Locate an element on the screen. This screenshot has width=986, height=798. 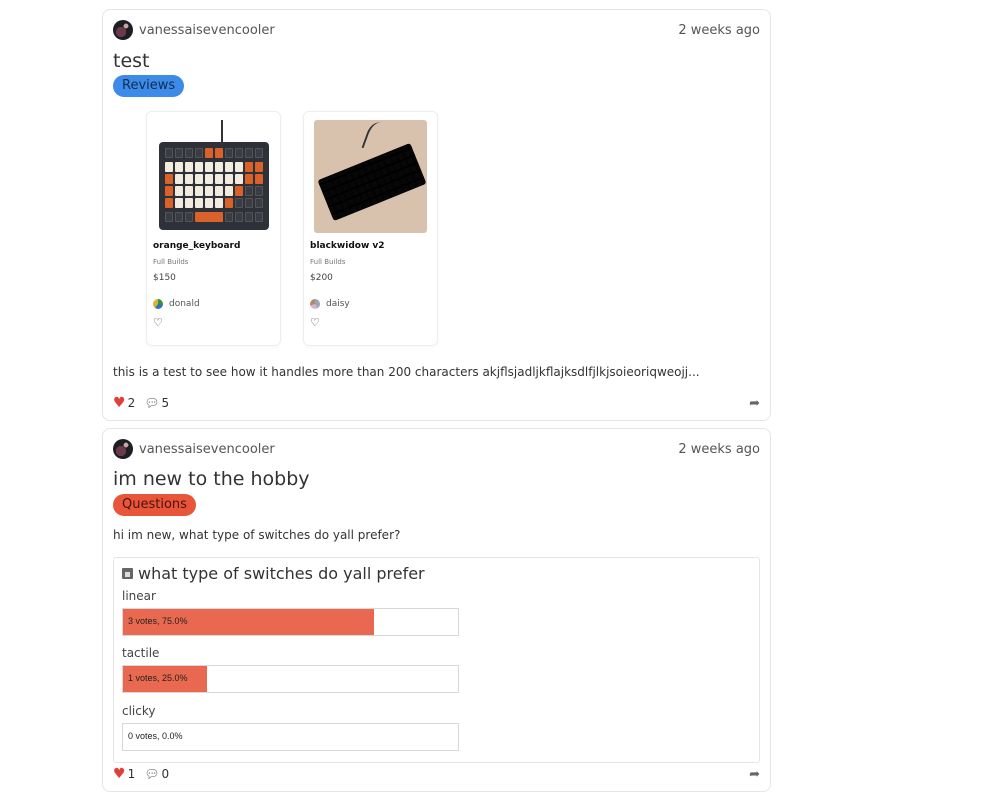
owner-name: donald is located at coordinates (184, 304).